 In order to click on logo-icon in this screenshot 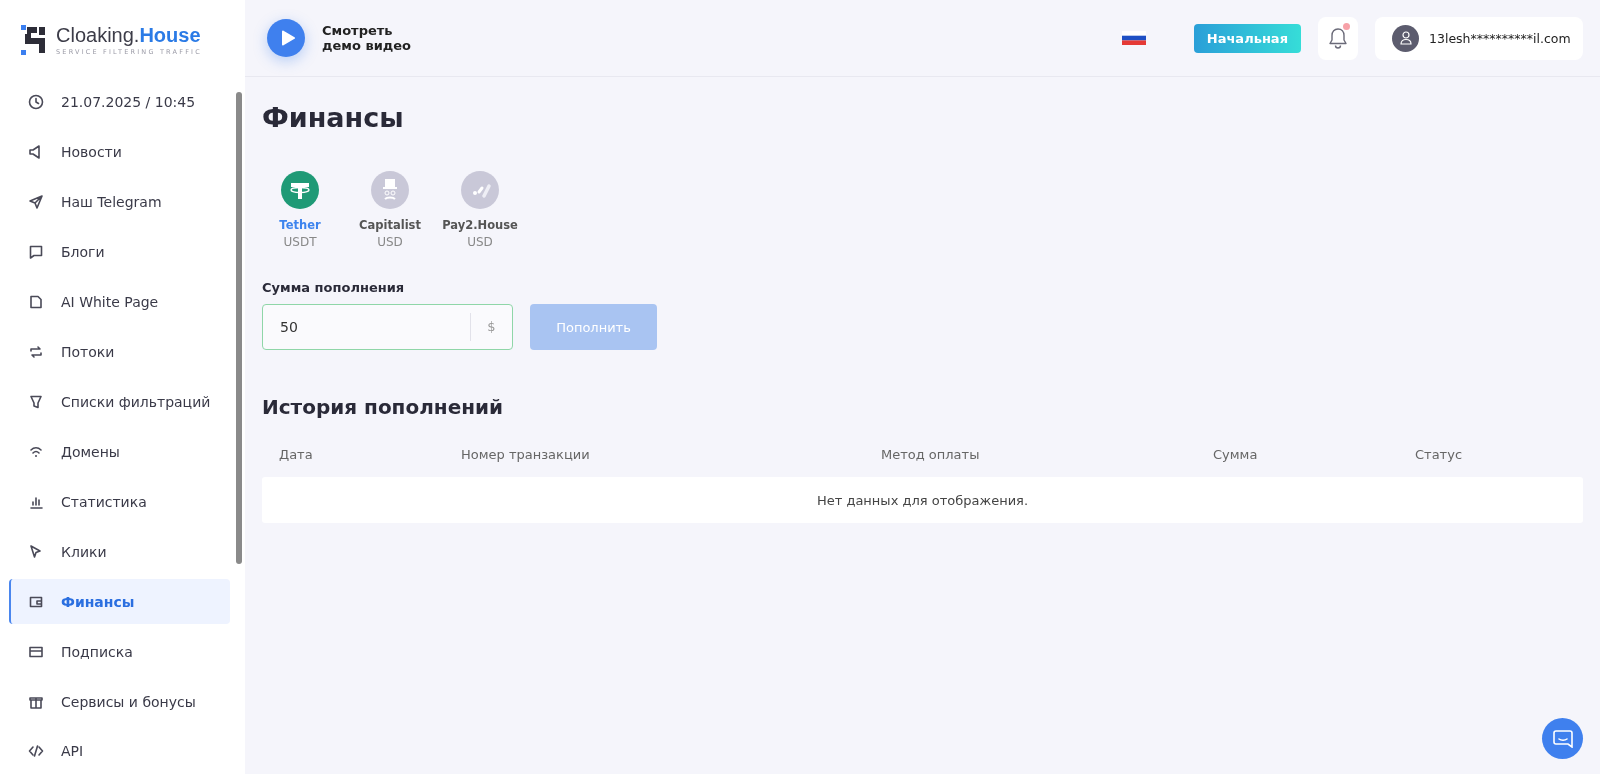, I will do `click(34, 40)`.